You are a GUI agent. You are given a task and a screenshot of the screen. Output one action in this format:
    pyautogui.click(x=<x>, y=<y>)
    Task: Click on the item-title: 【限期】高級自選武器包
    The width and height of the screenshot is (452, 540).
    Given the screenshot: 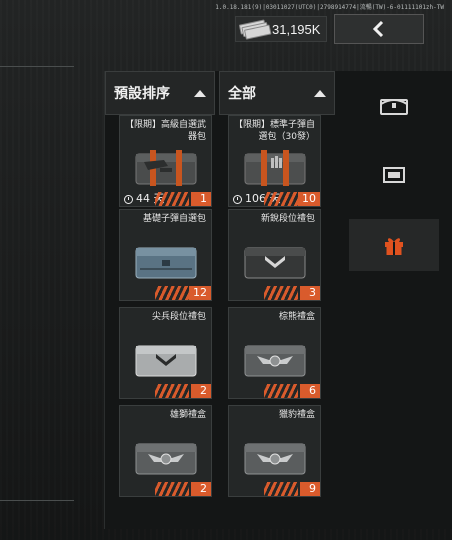 What is the action you would take?
    pyautogui.click(x=165, y=131)
    